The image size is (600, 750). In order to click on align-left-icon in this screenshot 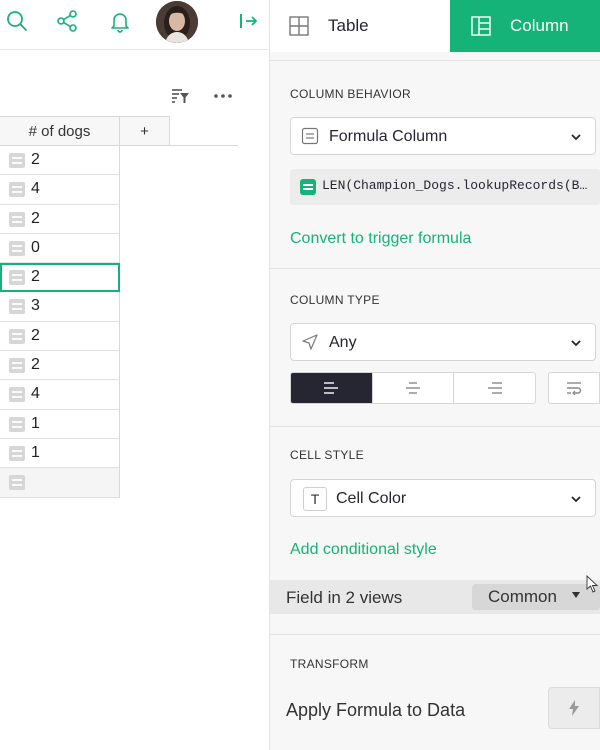, I will do `click(331, 388)`.